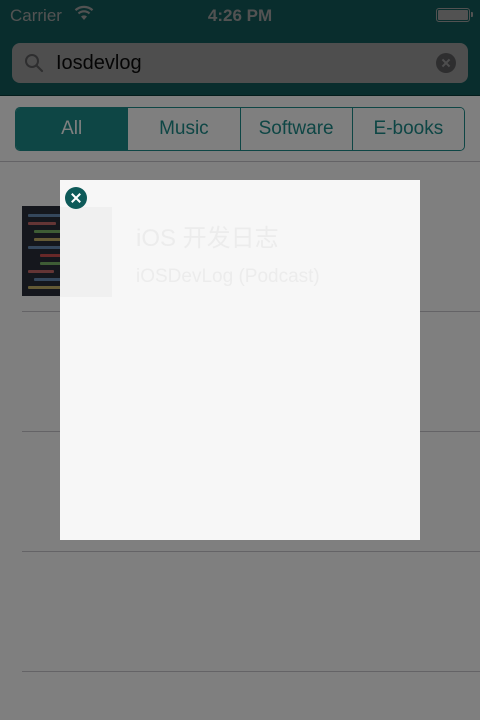 The height and width of the screenshot is (720, 480). I want to click on modal-overlay-top, so click(240, 48).